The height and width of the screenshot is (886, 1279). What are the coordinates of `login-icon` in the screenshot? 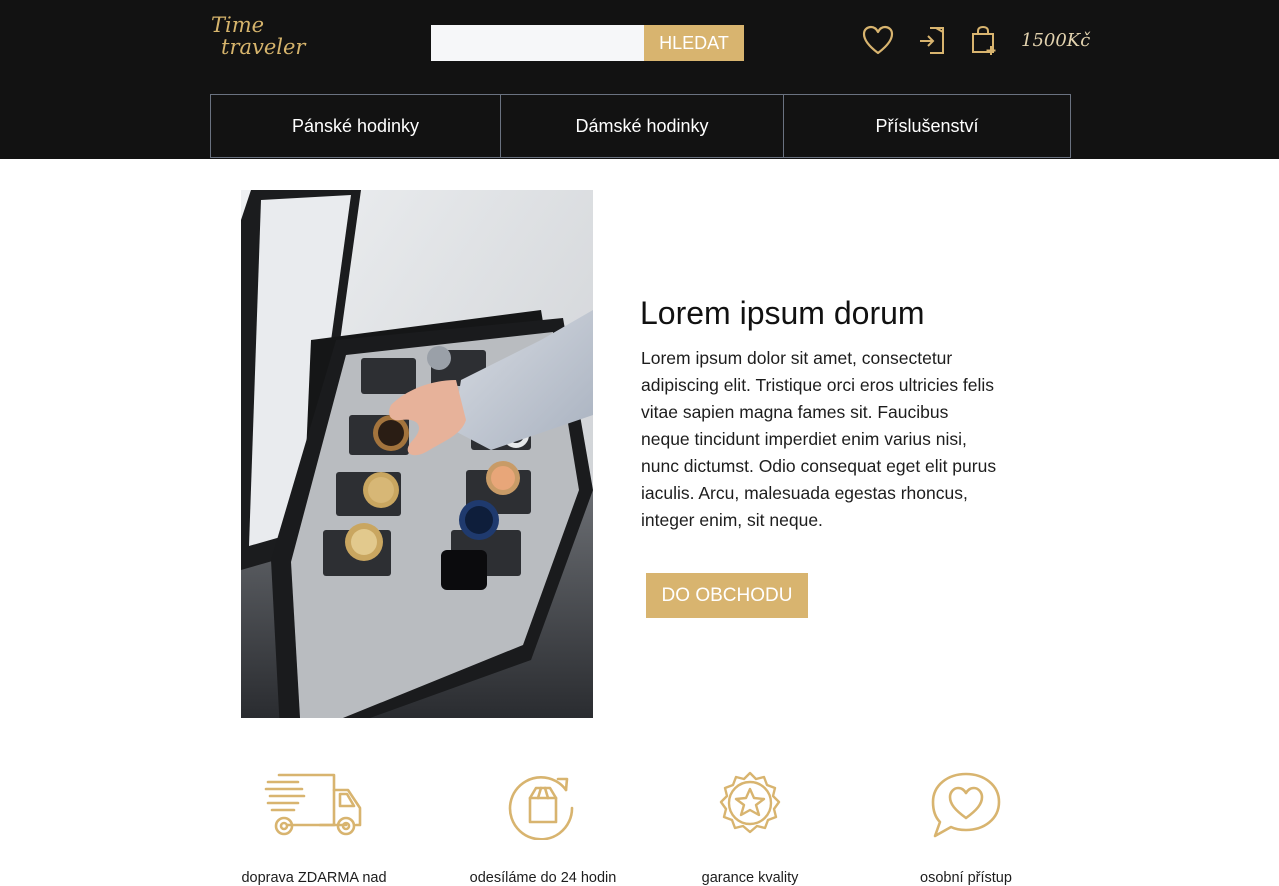 It's located at (932, 40).